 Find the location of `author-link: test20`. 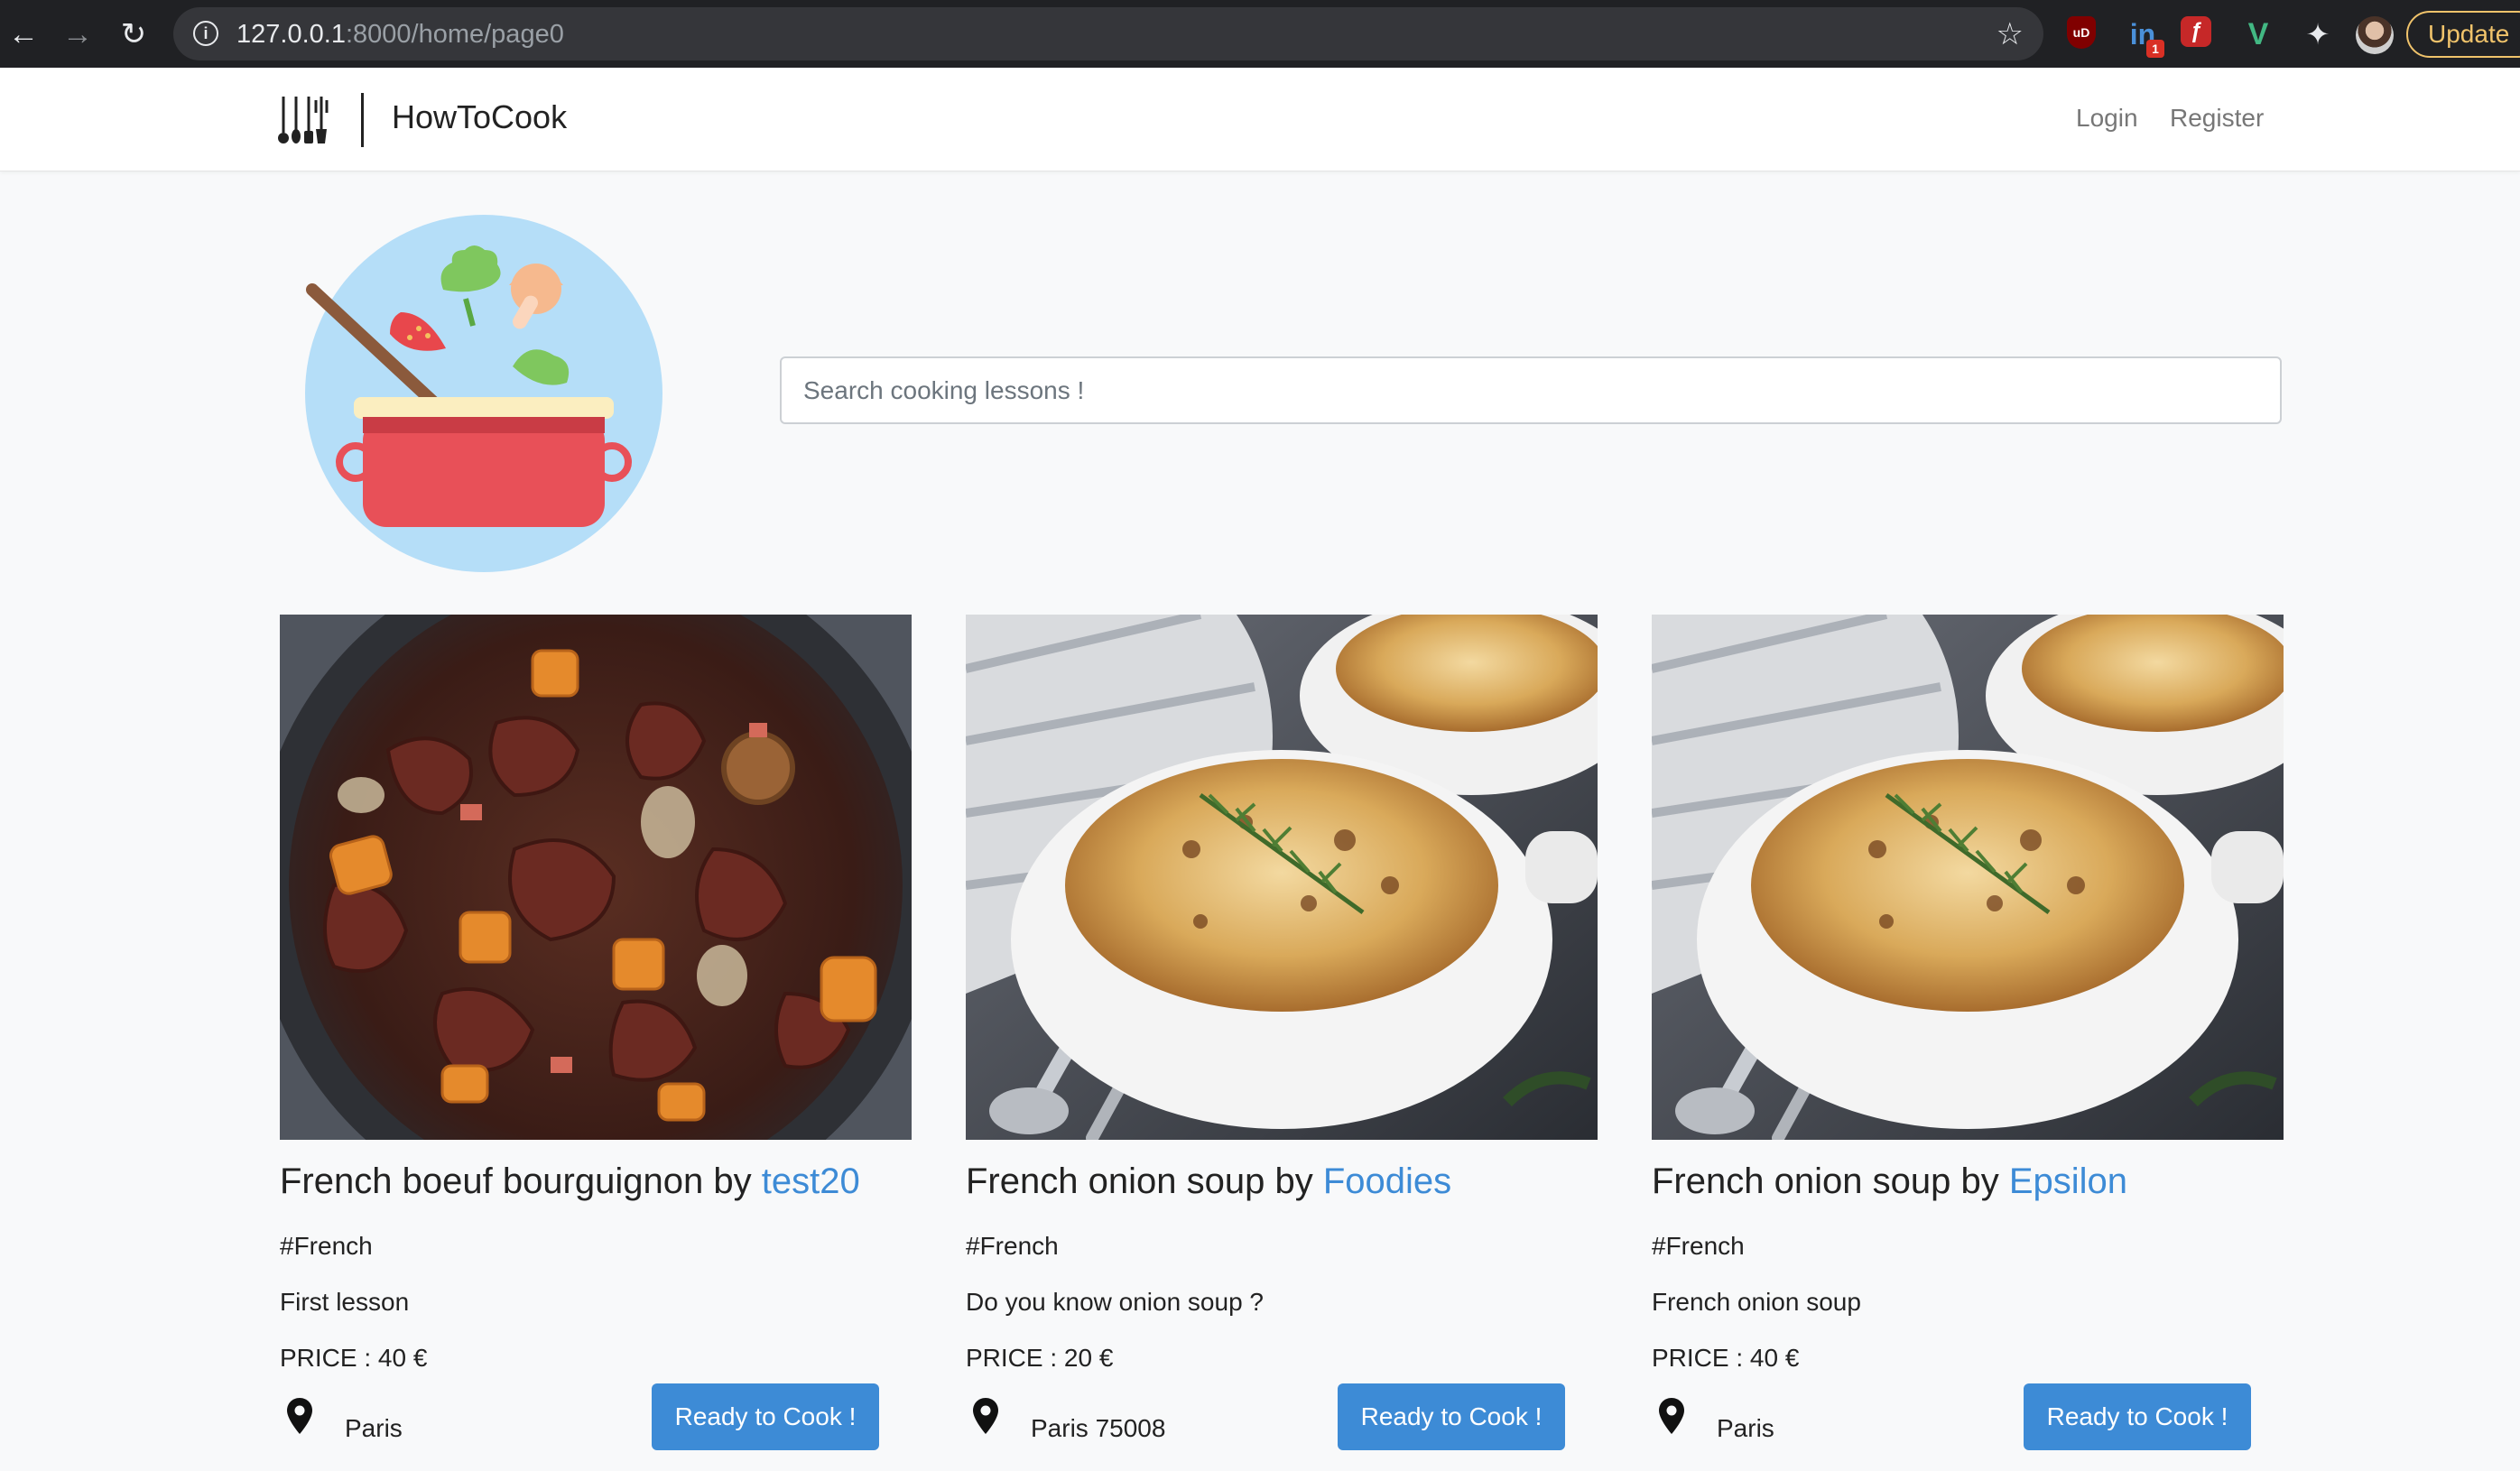

author-link: test20 is located at coordinates (811, 1181).